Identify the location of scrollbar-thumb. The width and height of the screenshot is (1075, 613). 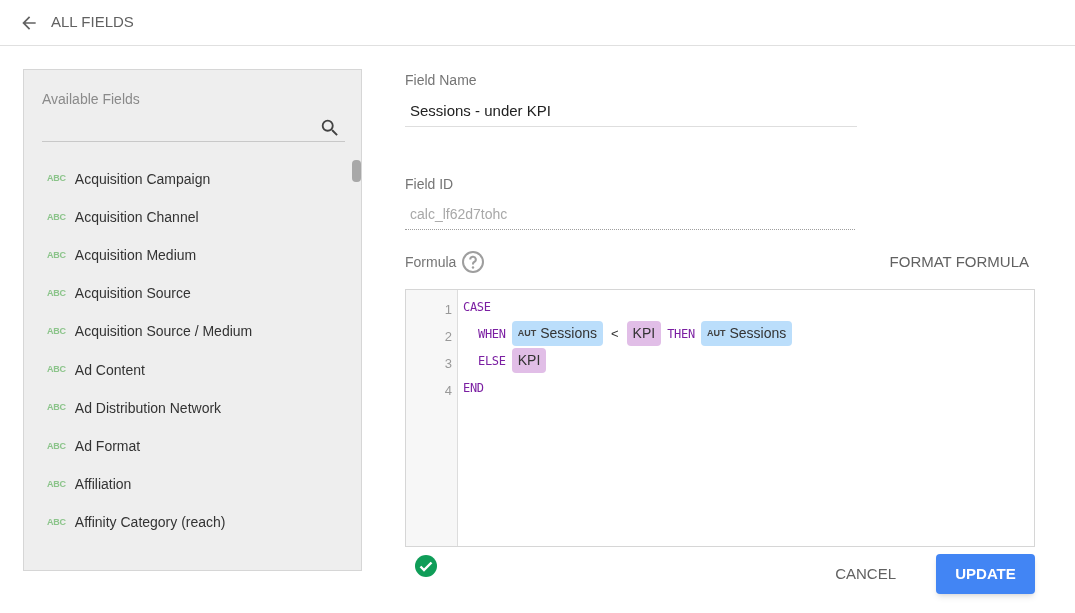
(356, 171).